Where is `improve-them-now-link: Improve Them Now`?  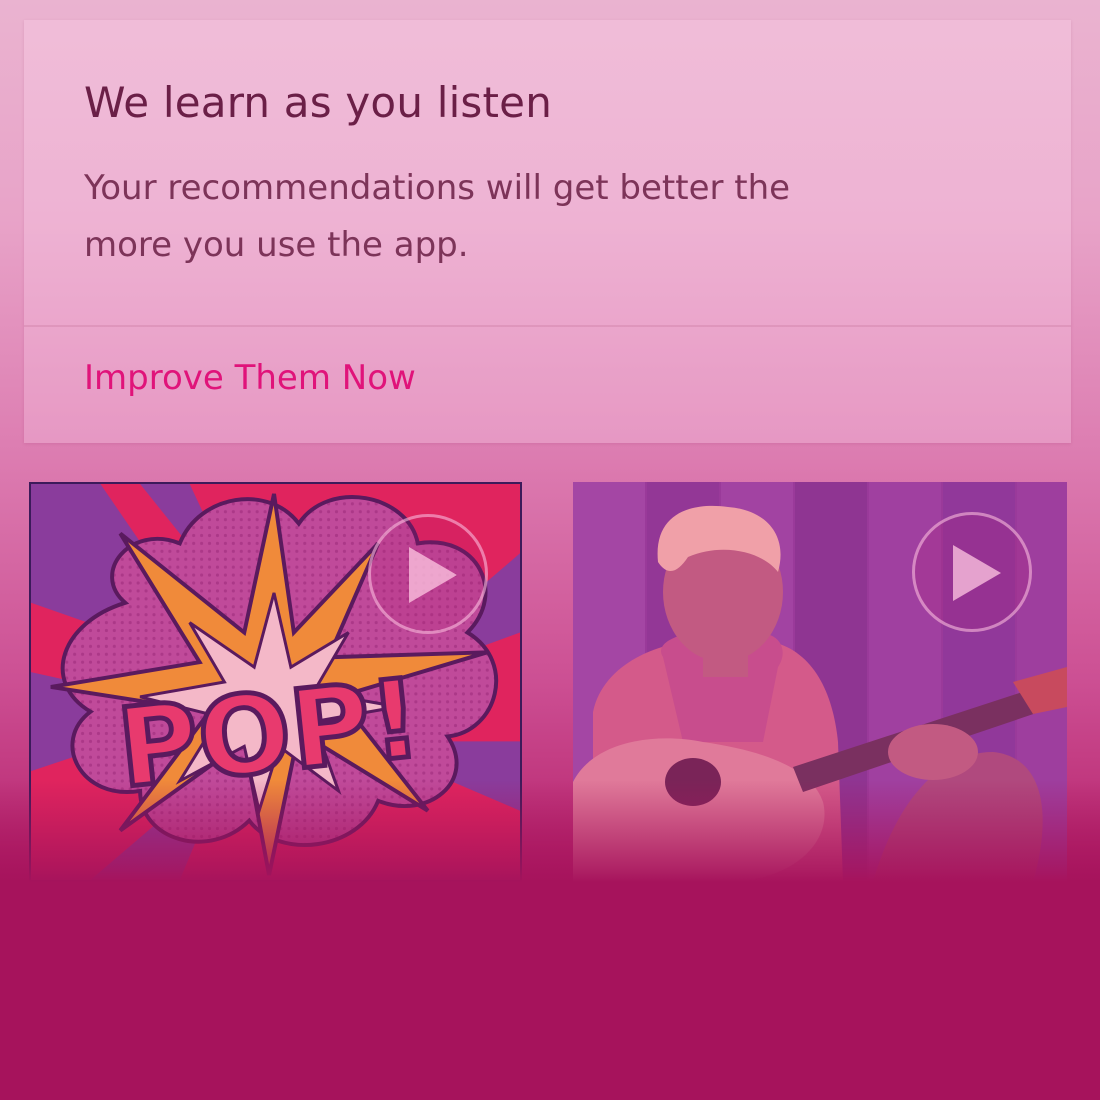
improve-them-now-link: Improve Them Now is located at coordinates (250, 378).